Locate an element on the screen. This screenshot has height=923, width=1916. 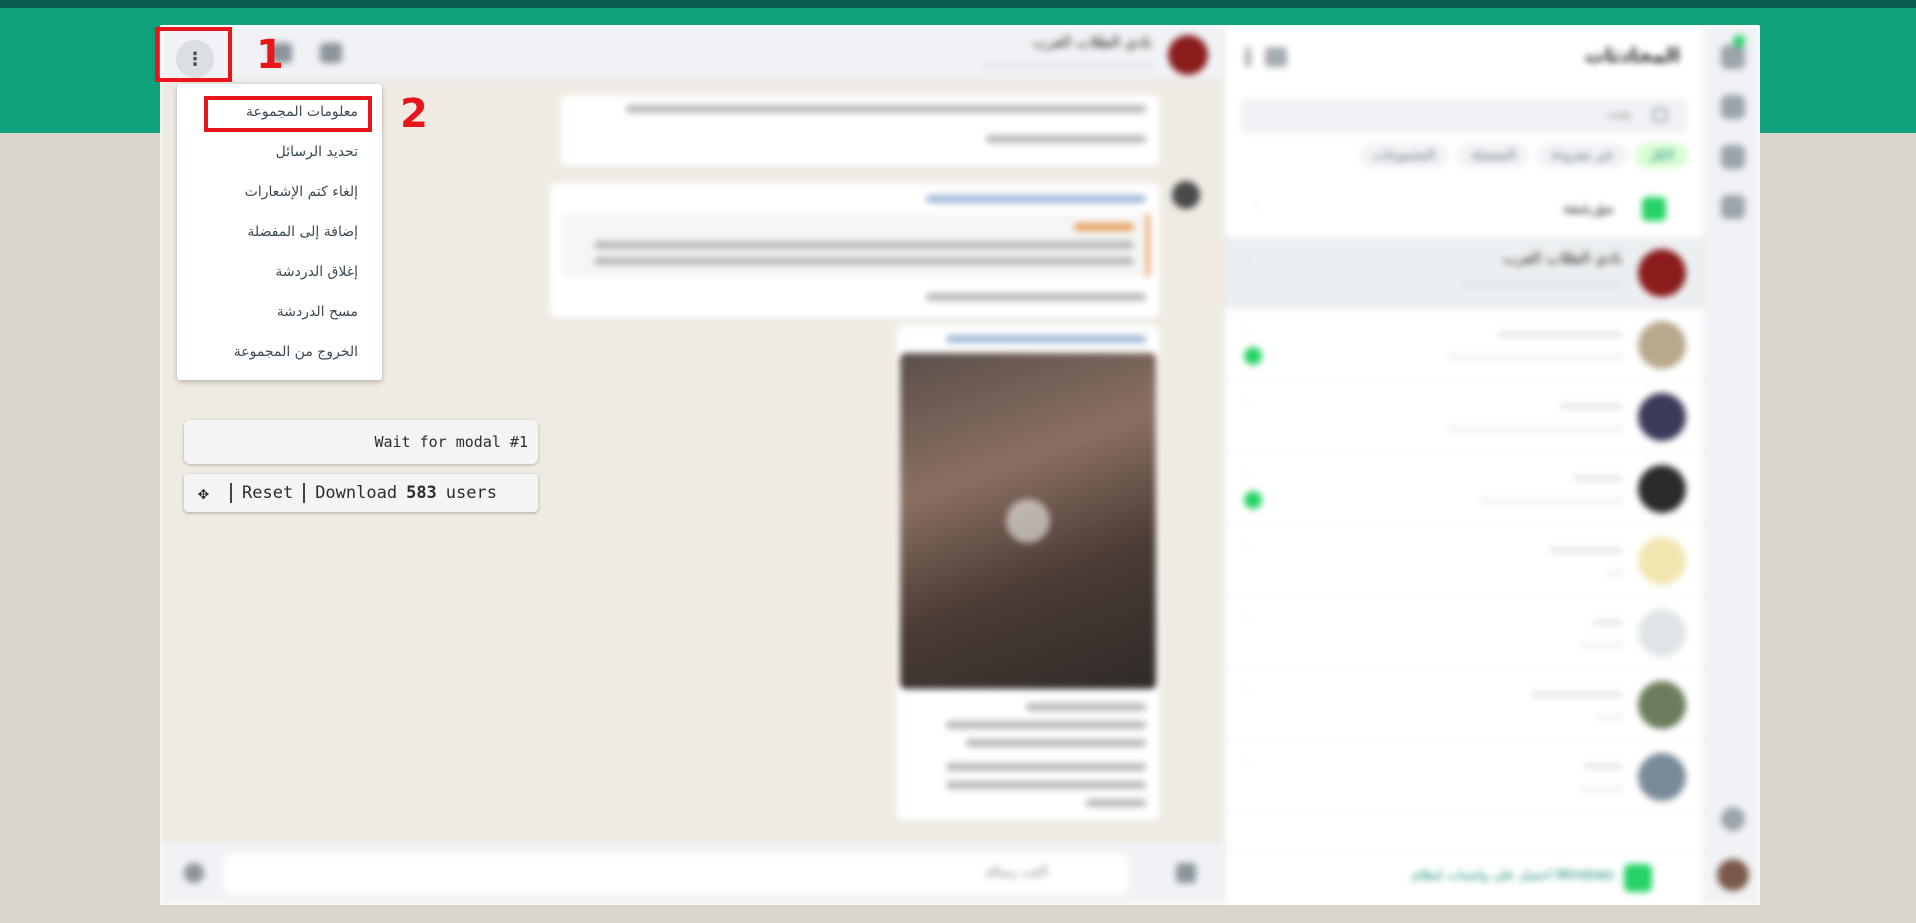
navigation-rail is located at coordinates (1732, 465).